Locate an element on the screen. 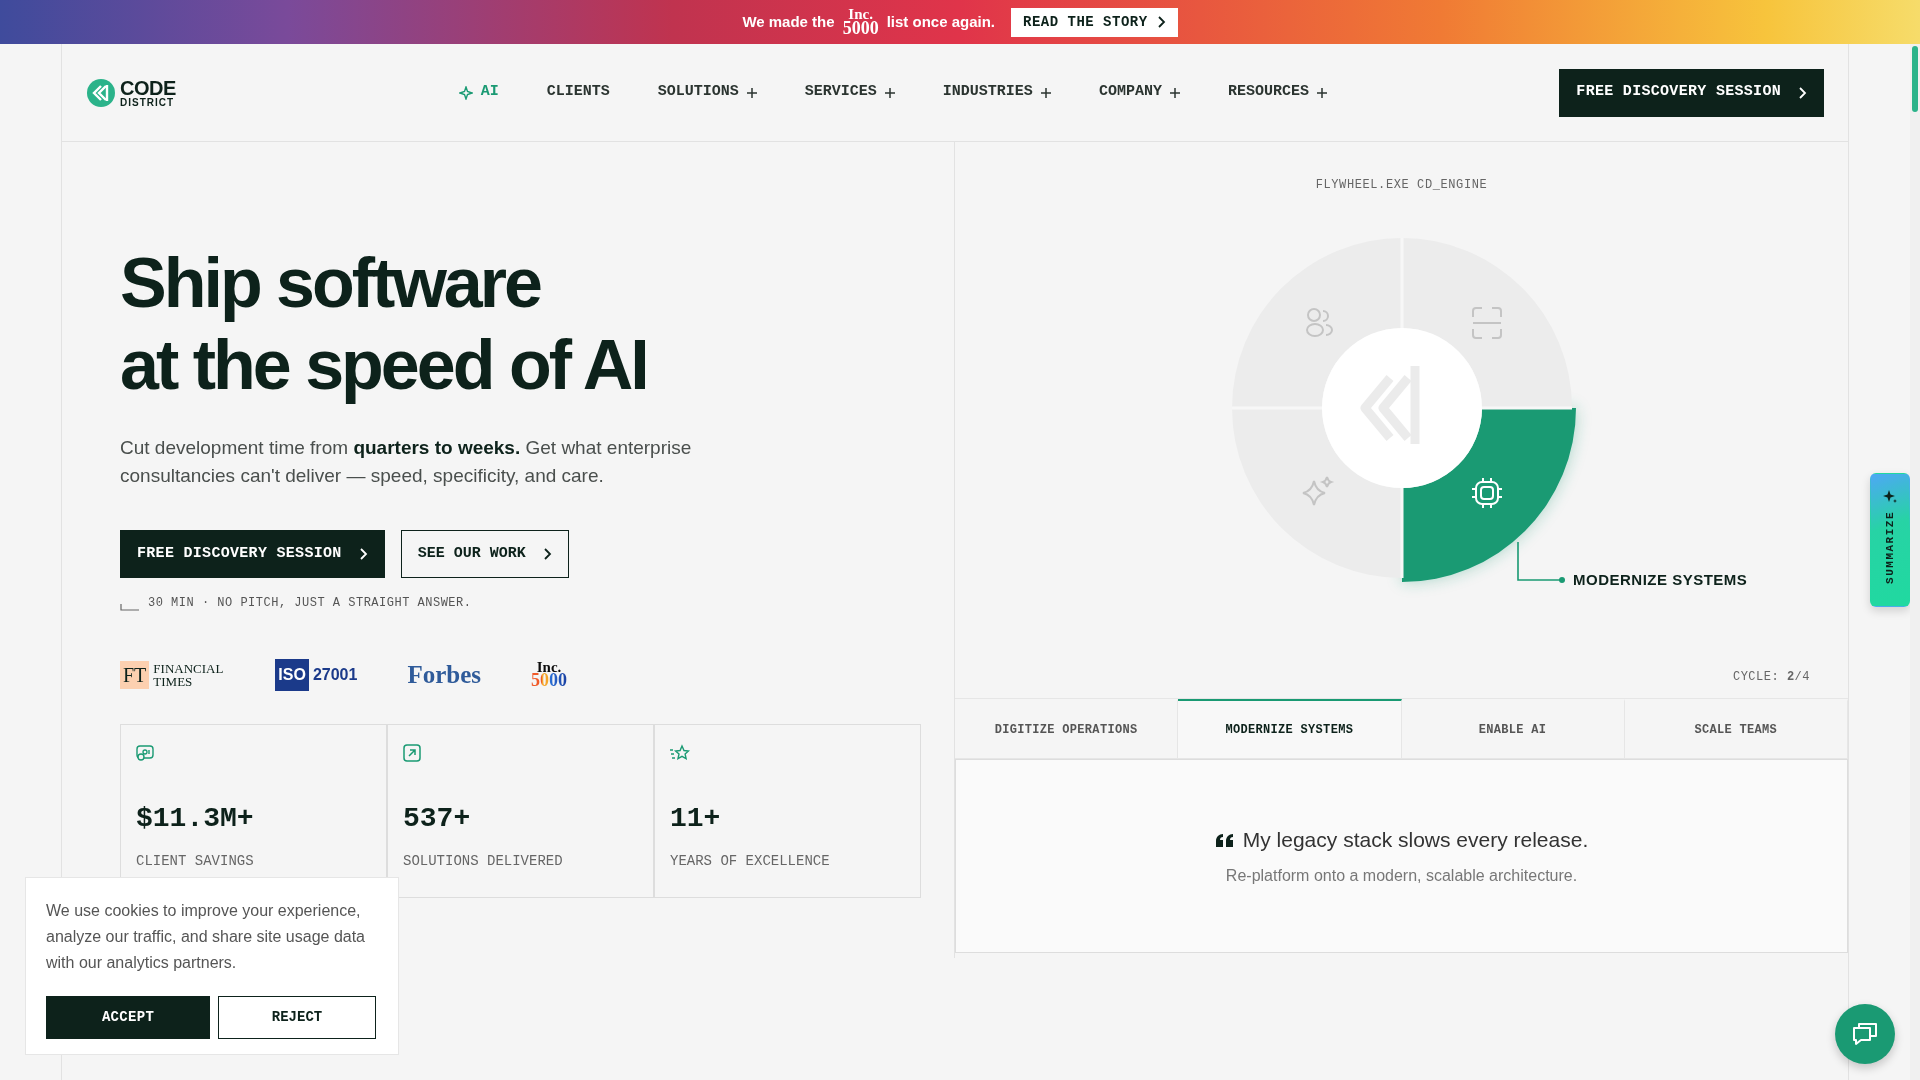 The height and width of the screenshot is (1080, 1920). corner-line-icon is located at coordinates (130, 608).